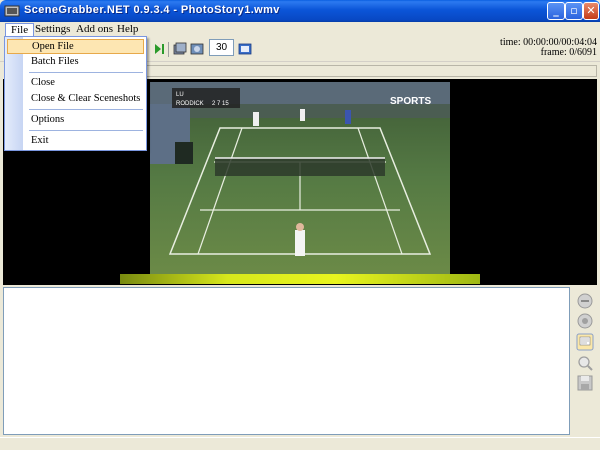 The width and height of the screenshot is (600, 450). What do you see at coordinates (585, 301) in the screenshot?
I see `remove-icon` at bounding box center [585, 301].